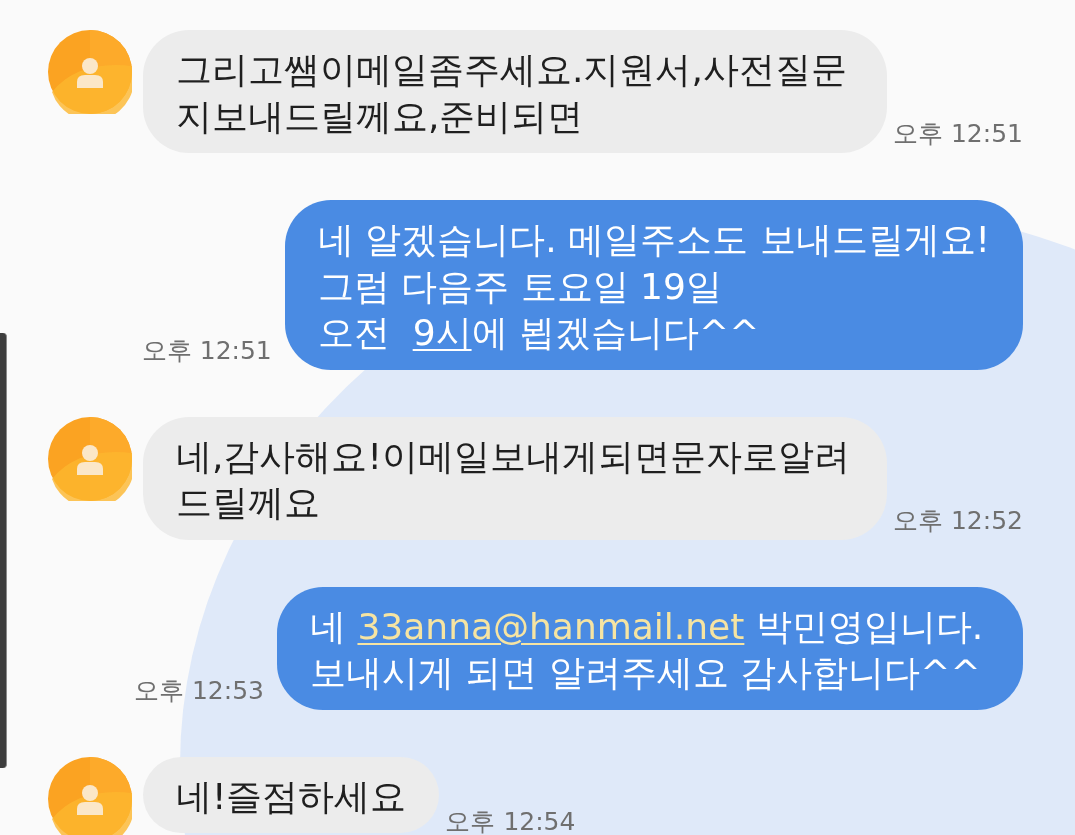 This screenshot has width=1075, height=835. What do you see at coordinates (647, 649) in the screenshot?
I see `message-text: 네 33anna@hanmail.net 박민영입니다. 보내시게 되면 알려주세요 감사합니다^^` at bounding box center [647, 649].